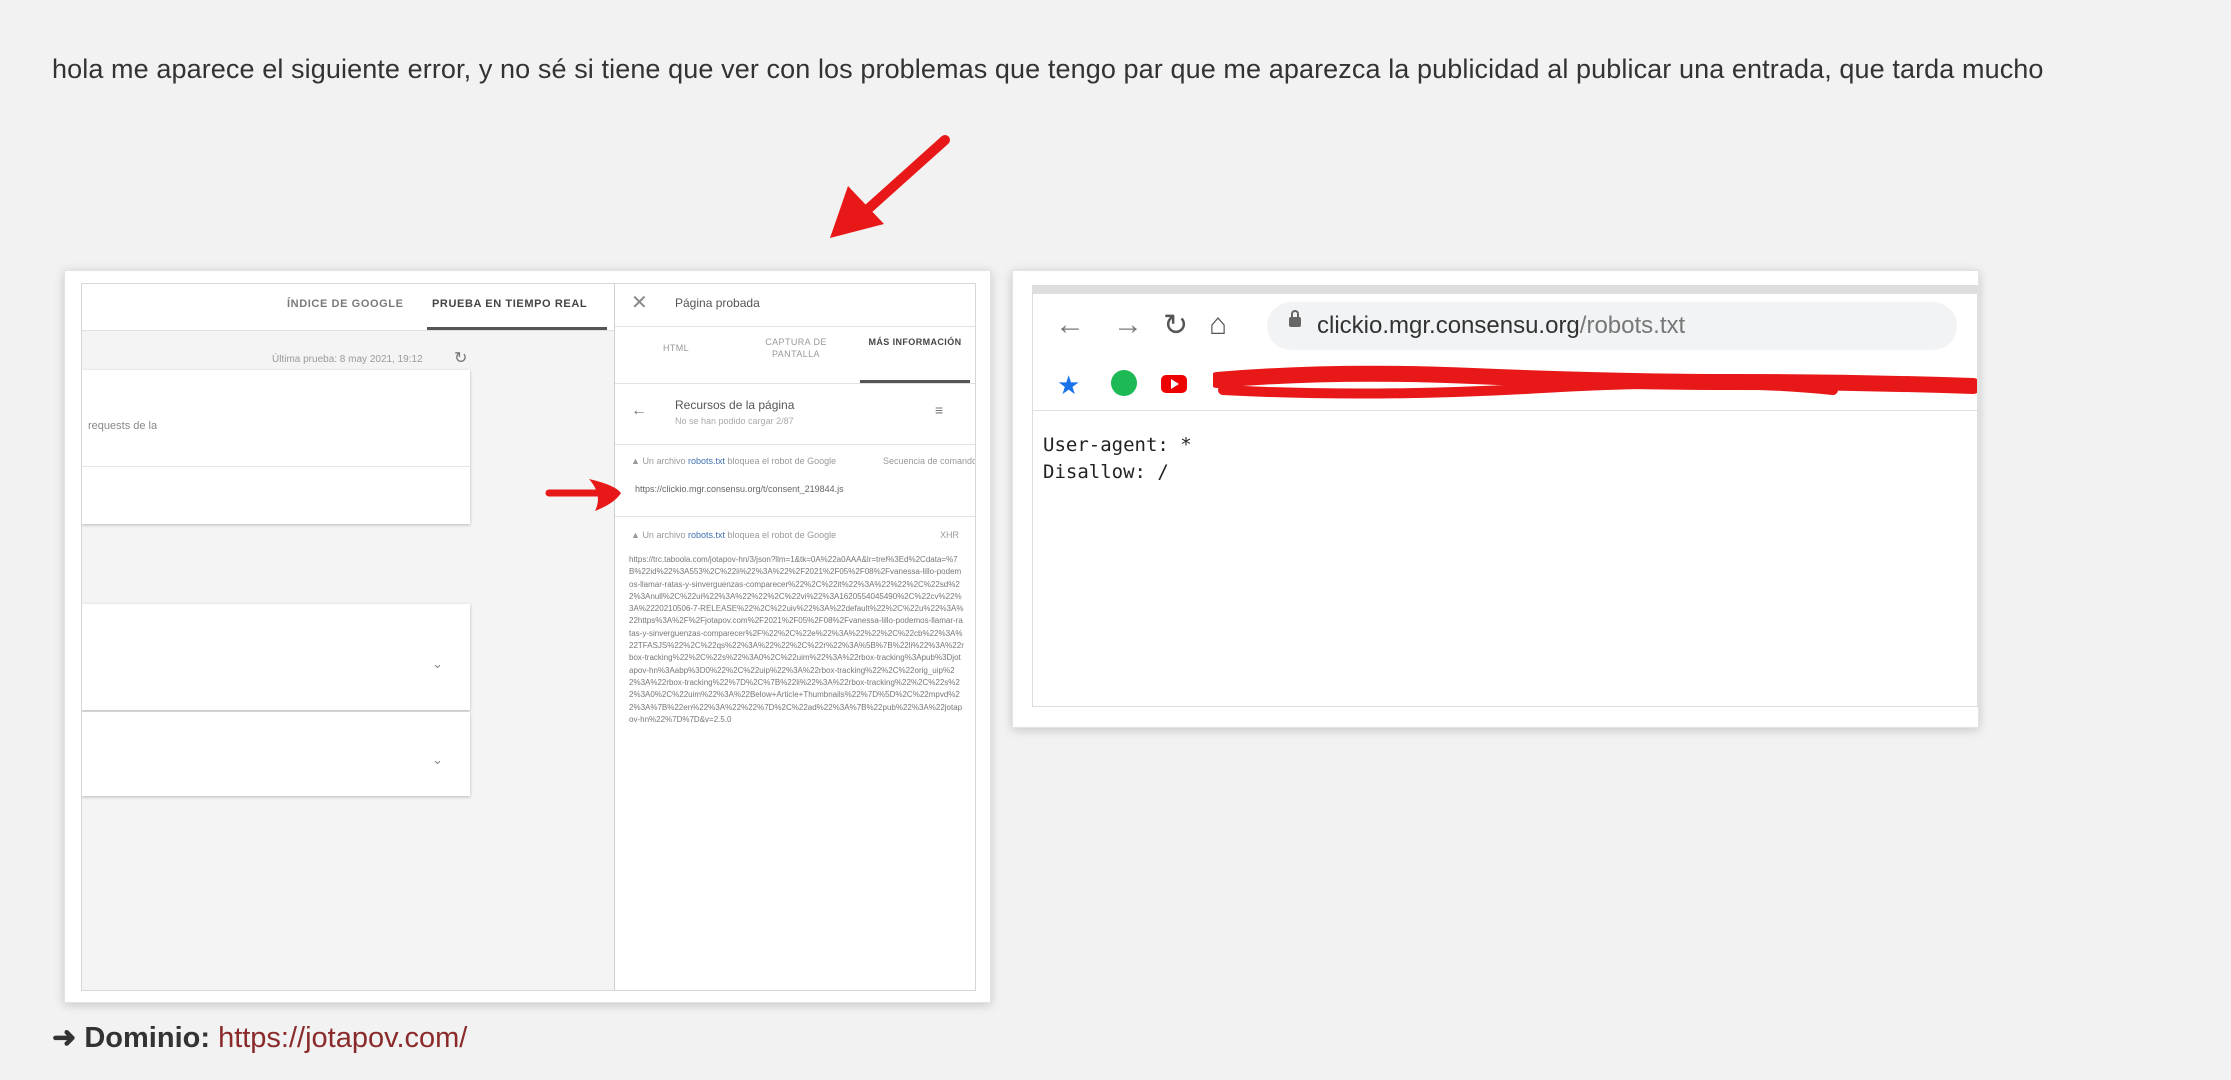  I want to click on tab-screenshot: CAPTURA DE PANTALLA, so click(796, 348).